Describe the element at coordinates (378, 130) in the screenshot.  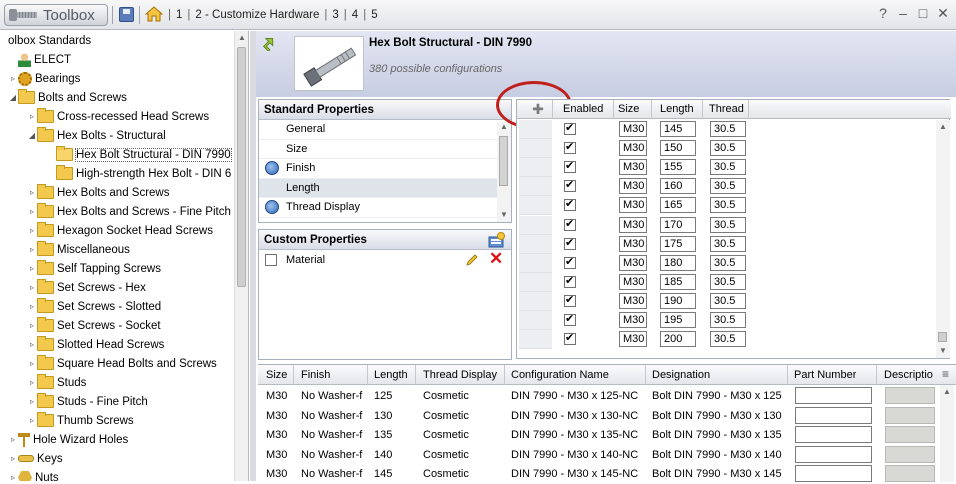
I see `property-general: General` at that location.